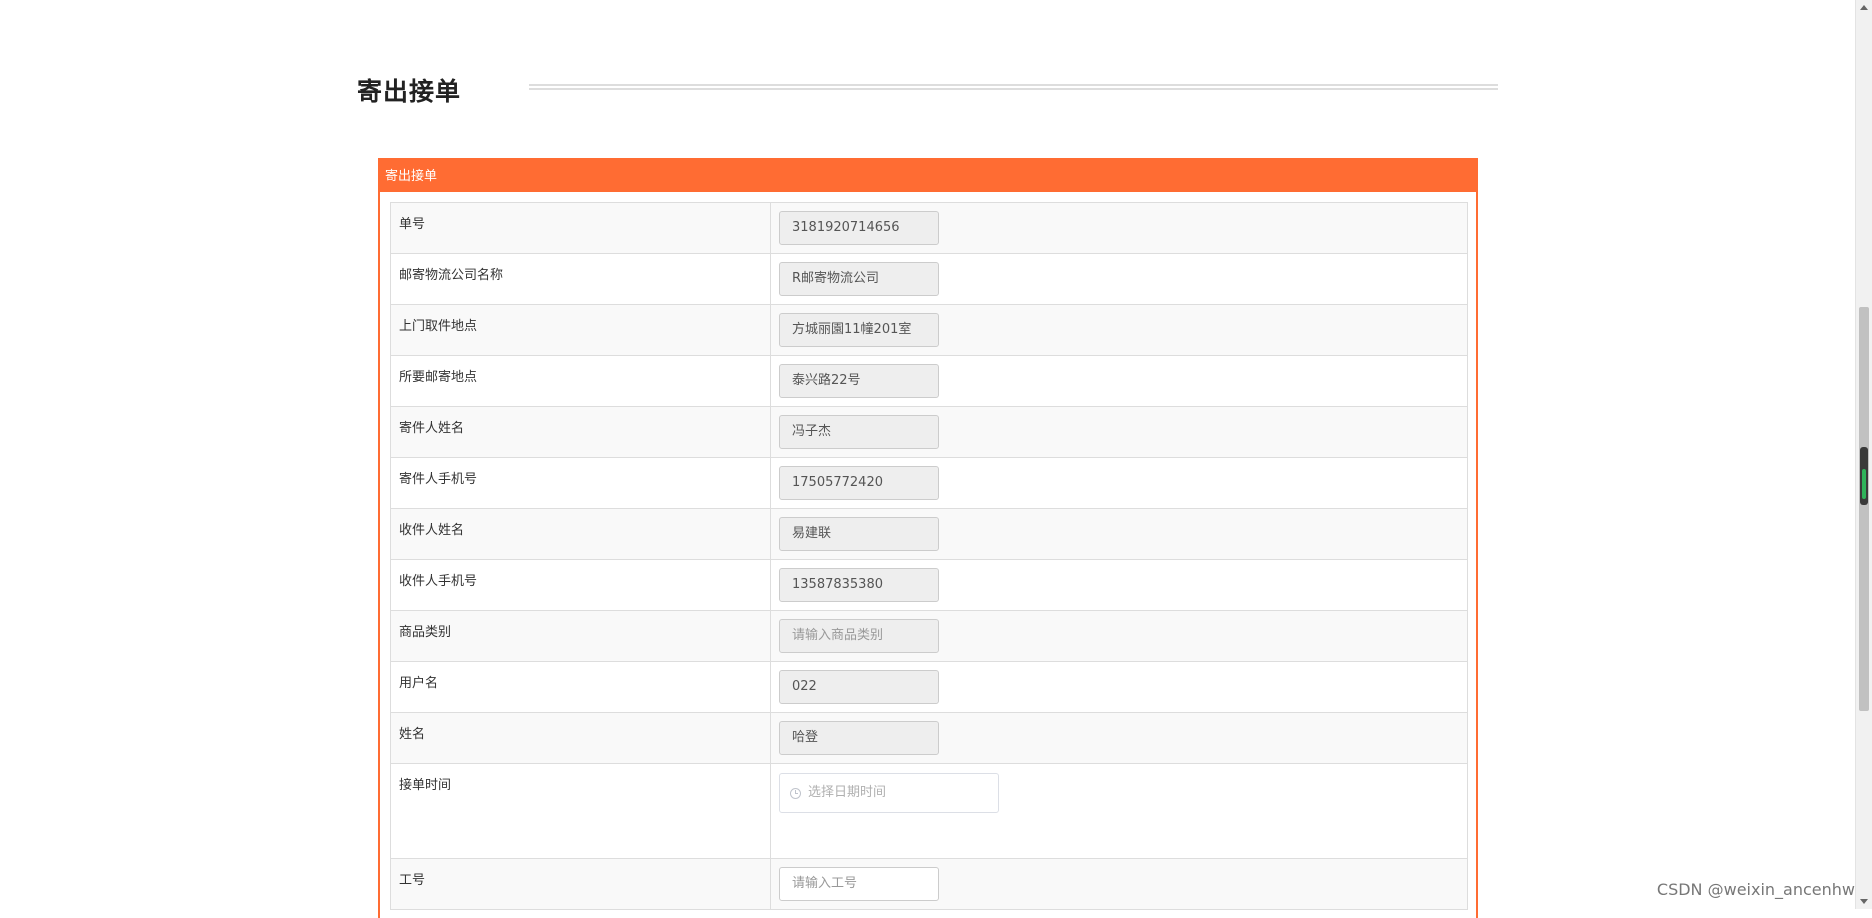 The height and width of the screenshot is (918, 1872). I want to click on scroll-up-arrow-icon, so click(1864, 7).